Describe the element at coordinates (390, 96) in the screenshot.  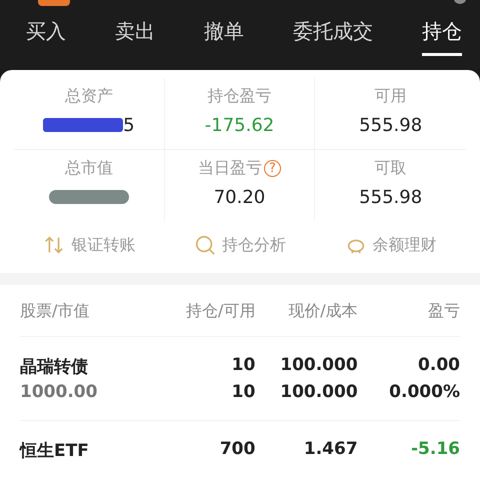
I see `summary-label: 可用` at that location.